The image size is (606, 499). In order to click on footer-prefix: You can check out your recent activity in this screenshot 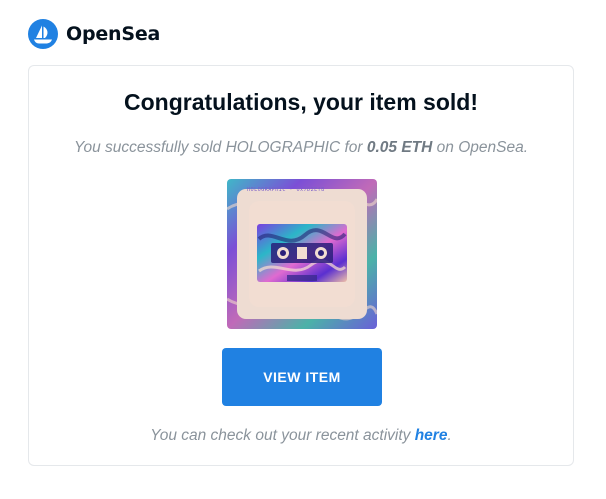, I will do `click(282, 435)`.